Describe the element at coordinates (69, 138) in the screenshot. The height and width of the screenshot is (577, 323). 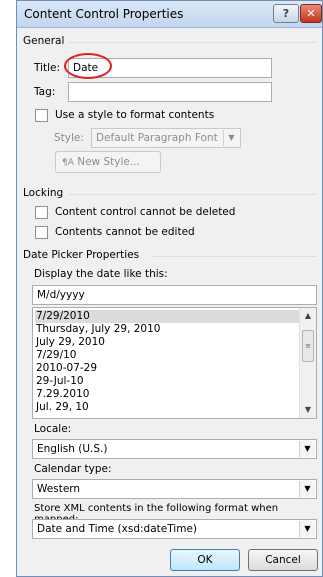
I see `style-label: Style:` at that location.